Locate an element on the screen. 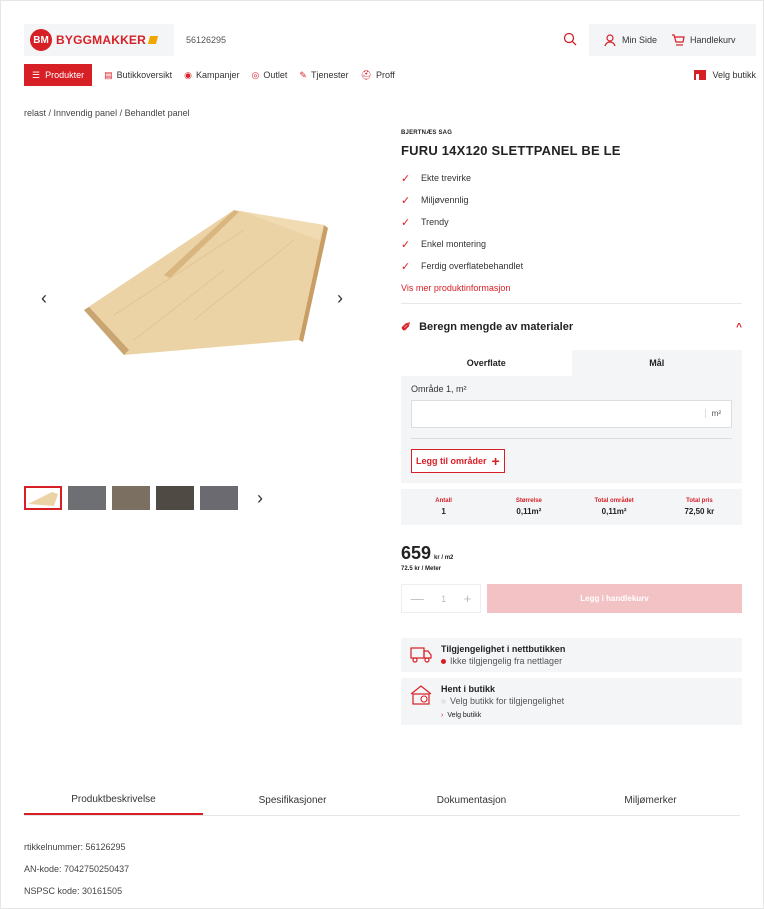 The height and width of the screenshot is (909, 764). nav-item-outlet: ◎ Outlet is located at coordinates (270, 75).